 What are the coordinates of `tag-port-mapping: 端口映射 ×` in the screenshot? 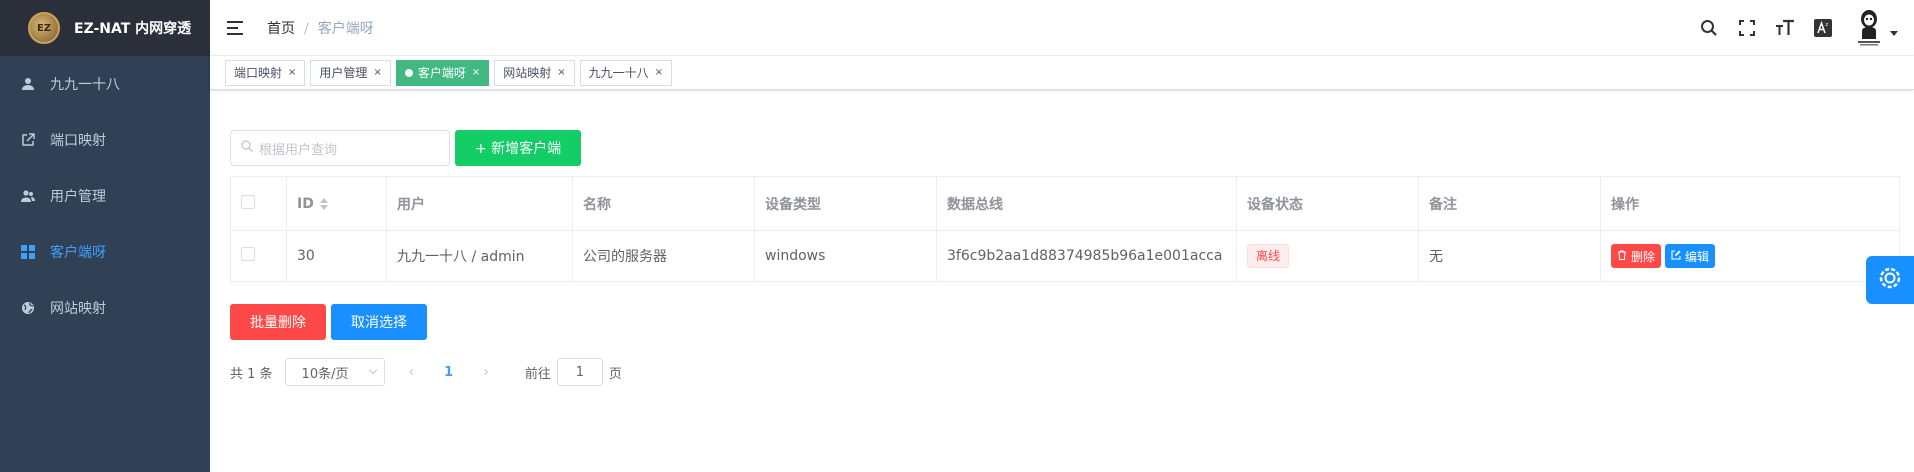 It's located at (265, 72).